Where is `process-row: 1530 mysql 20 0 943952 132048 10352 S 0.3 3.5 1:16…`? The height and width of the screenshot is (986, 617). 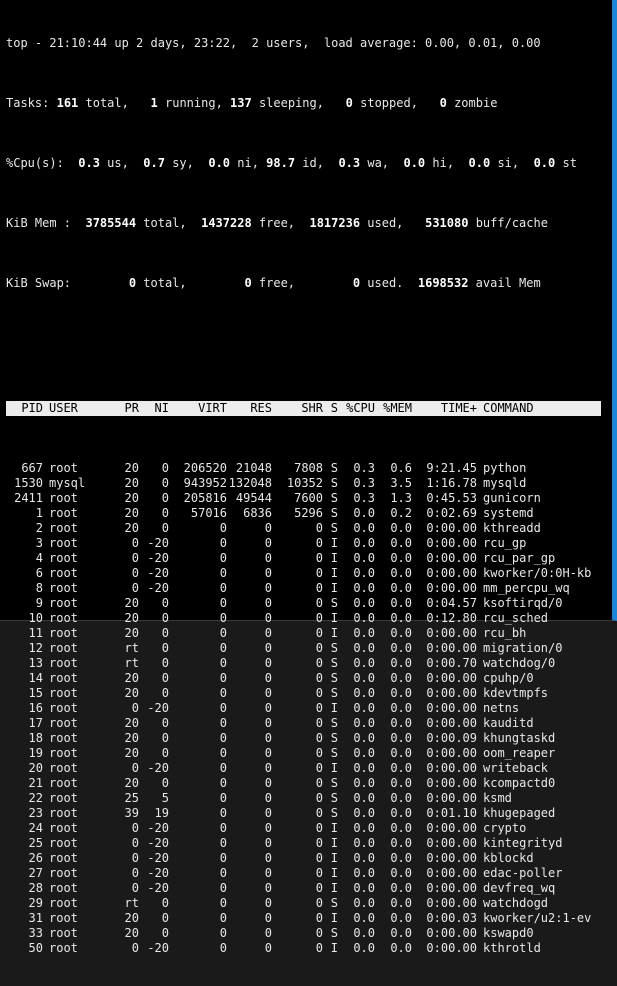
process-row: 1530 mysql 20 0 943952 132048 10352 S 0.3 3.5 1:16… is located at coordinates (306, 483).